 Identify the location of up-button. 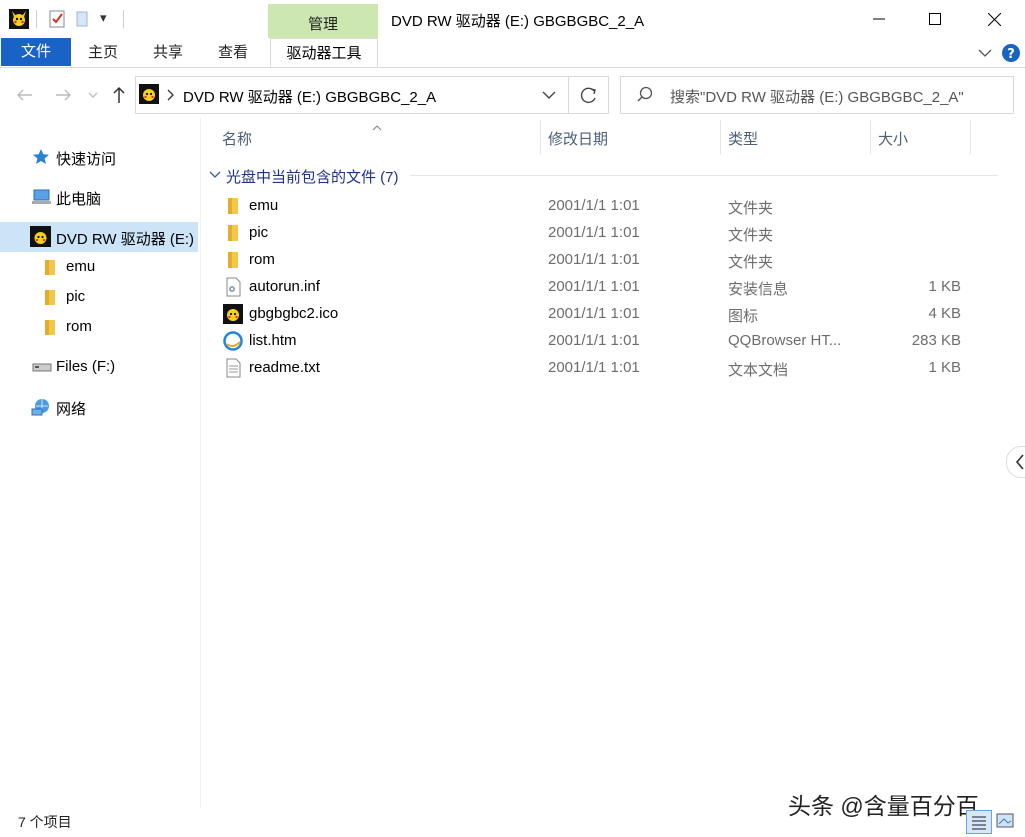
(119, 95).